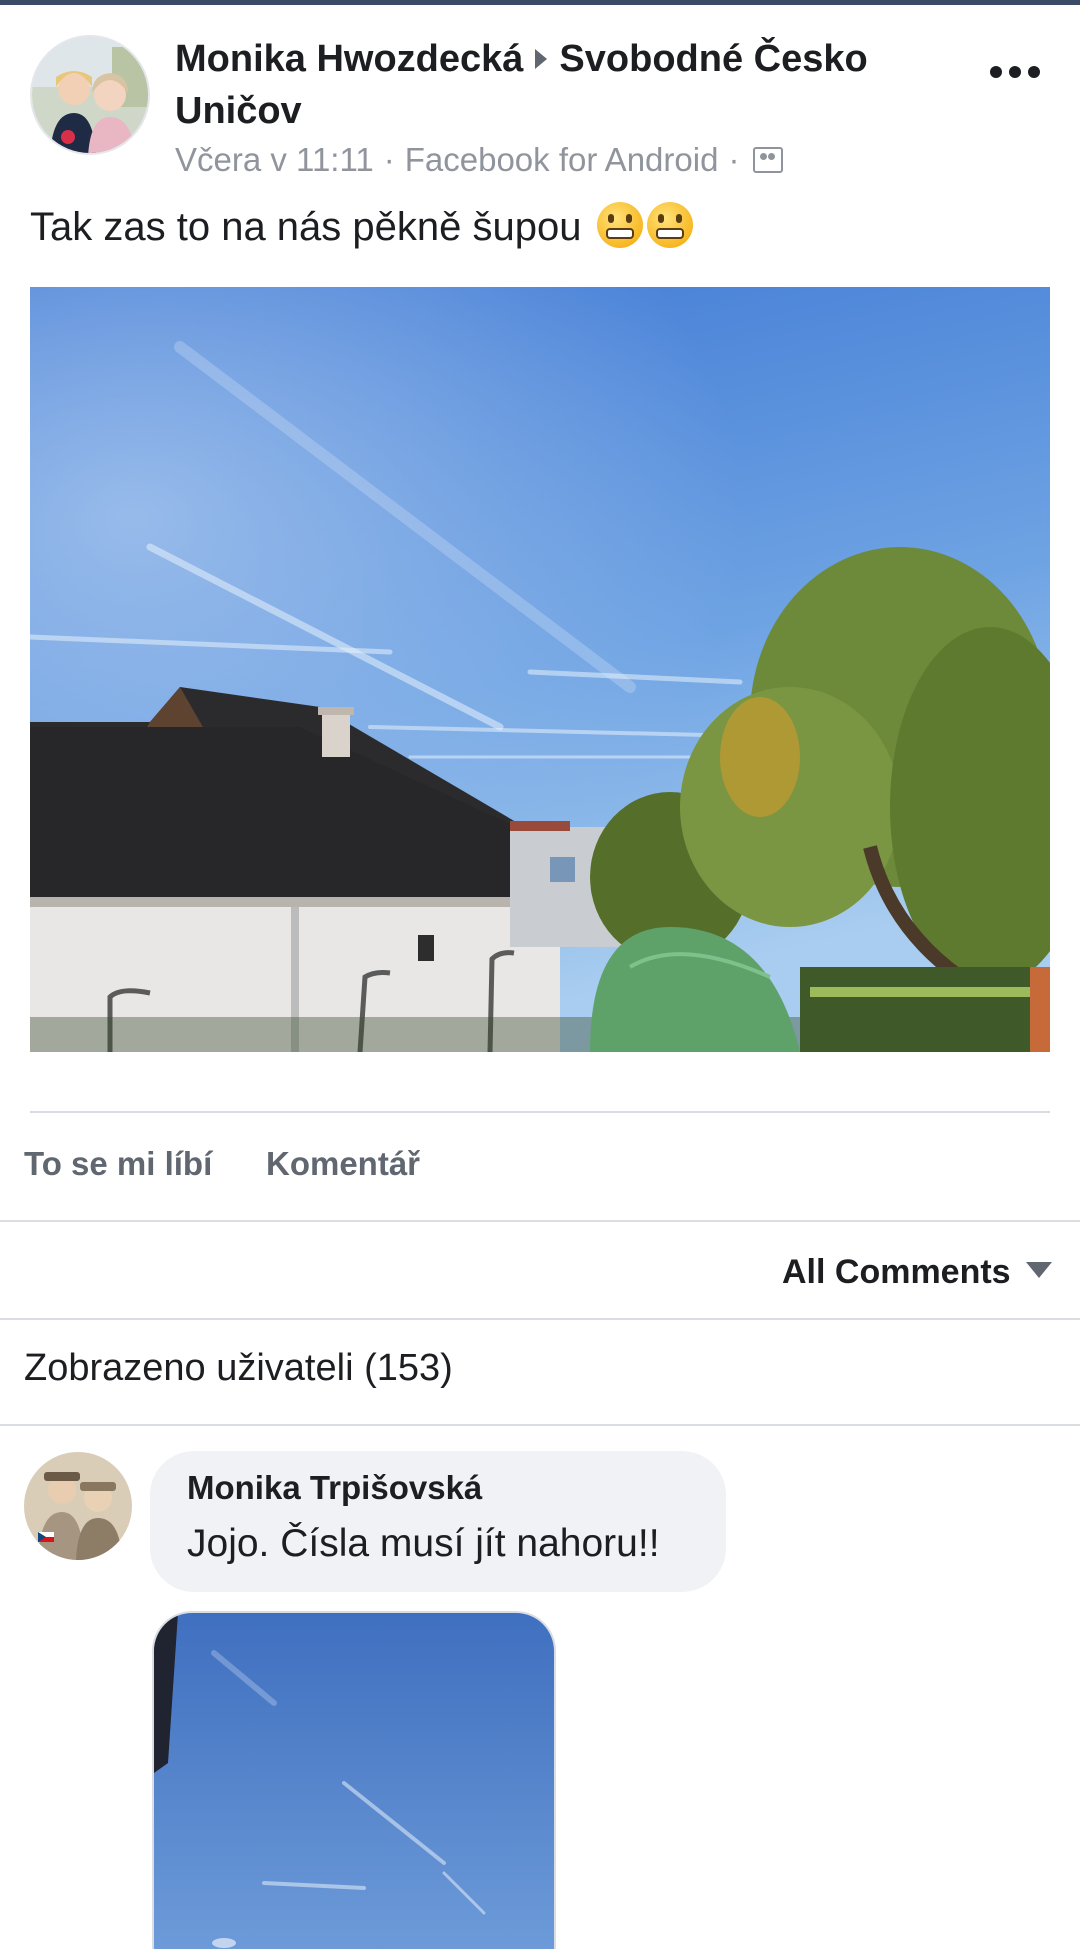 The height and width of the screenshot is (1949, 1080). I want to click on comment-photo, so click(354, 1780).